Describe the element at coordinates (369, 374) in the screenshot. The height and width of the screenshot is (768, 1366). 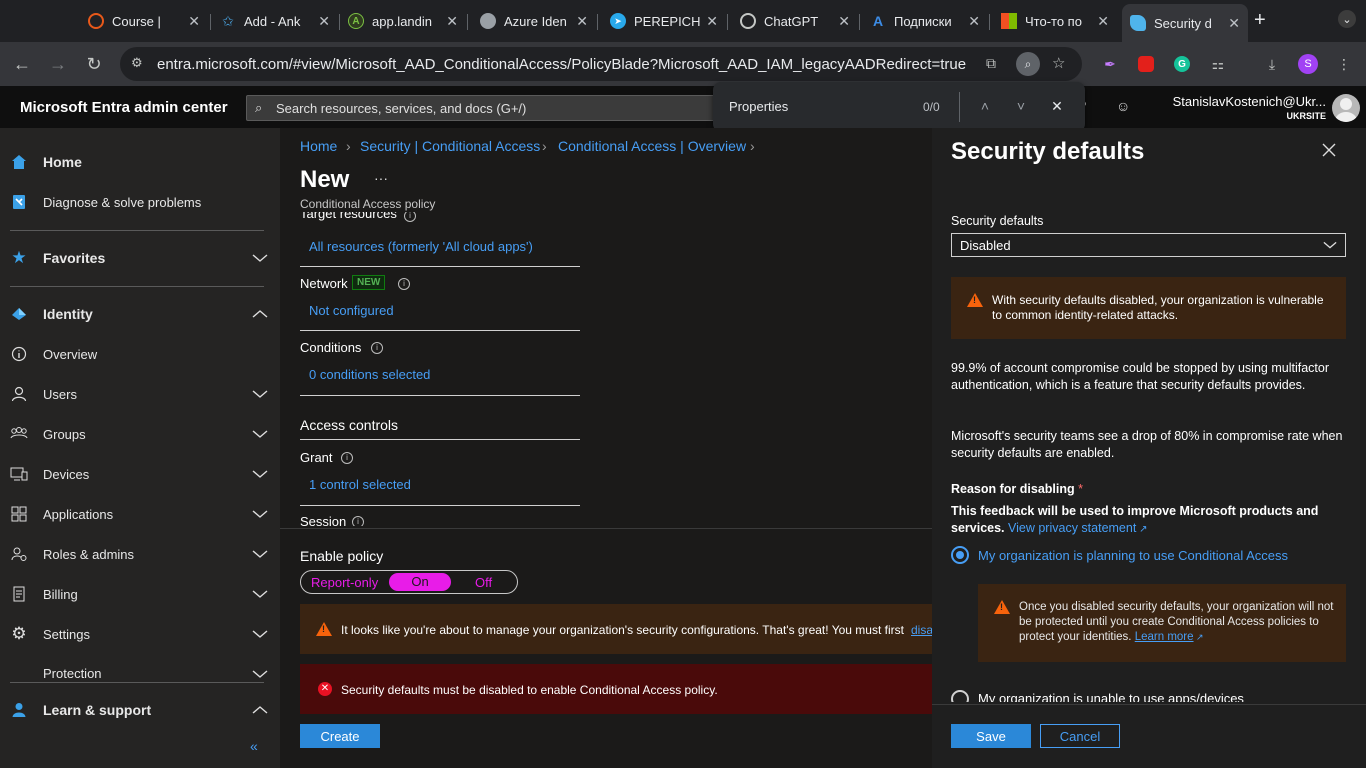
I see `conditions-link: 0 conditions selected` at that location.